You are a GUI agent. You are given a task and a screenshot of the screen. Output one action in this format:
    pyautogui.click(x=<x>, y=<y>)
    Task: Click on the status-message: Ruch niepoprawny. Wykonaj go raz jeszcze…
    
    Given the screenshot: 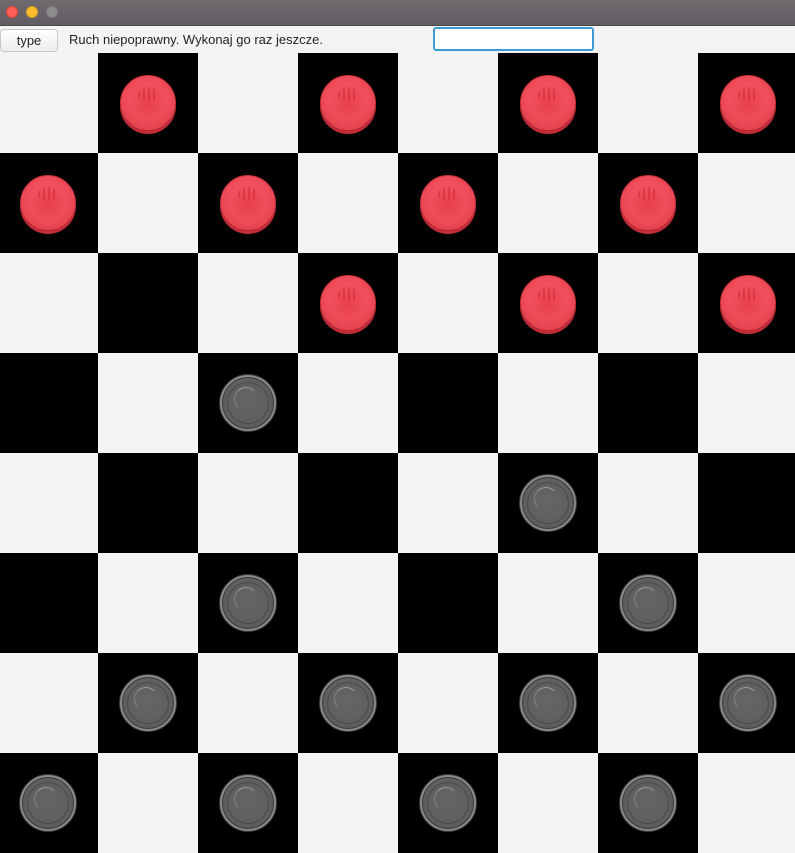 What is the action you would take?
    pyautogui.click(x=196, y=39)
    